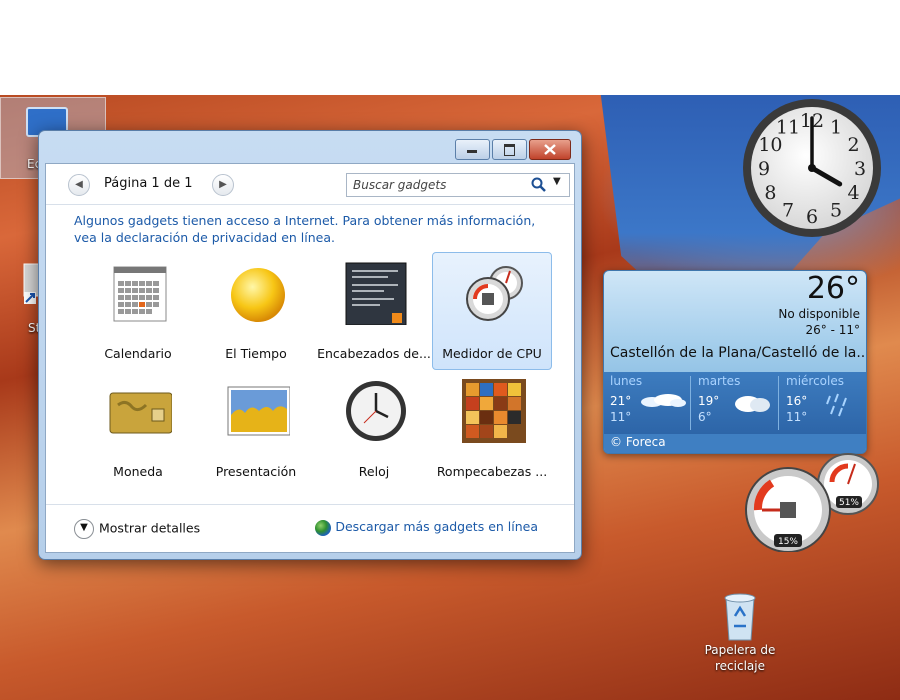 Image resolution: width=900 pixels, height=700 pixels. I want to click on gadget-label: Moneda, so click(138, 471).